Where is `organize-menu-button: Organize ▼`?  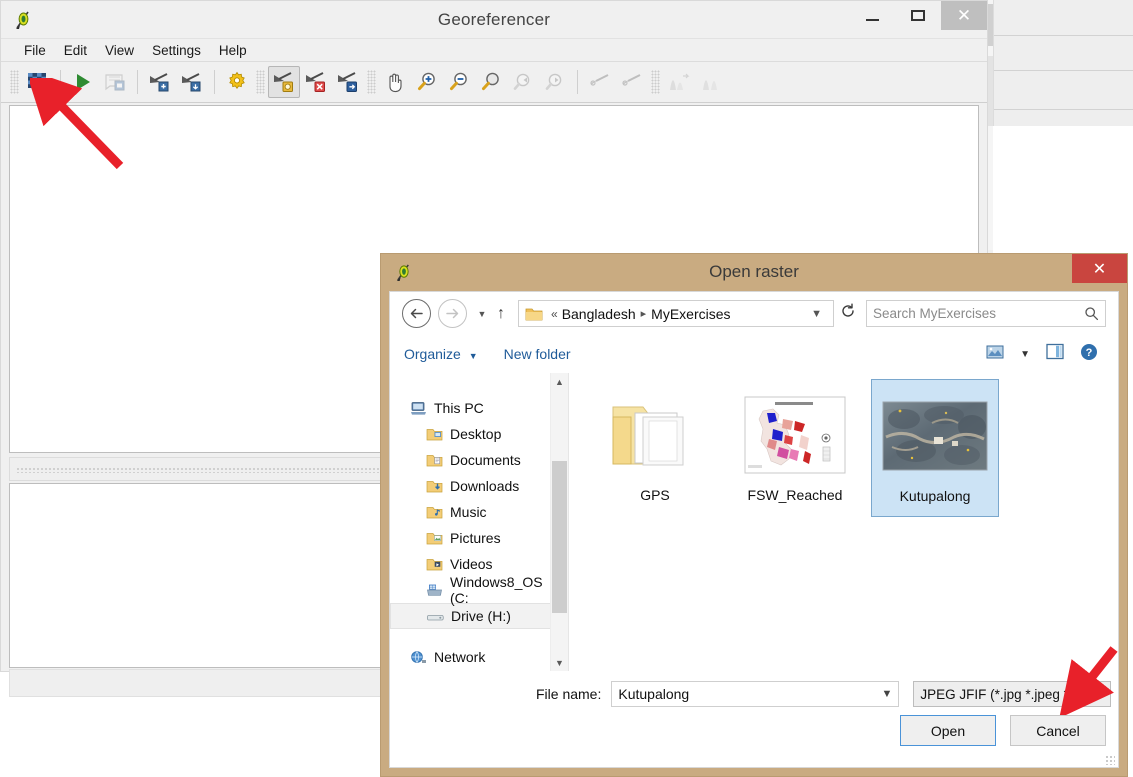
organize-menu-button: Organize ▼ is located at coordinates (441, 354).